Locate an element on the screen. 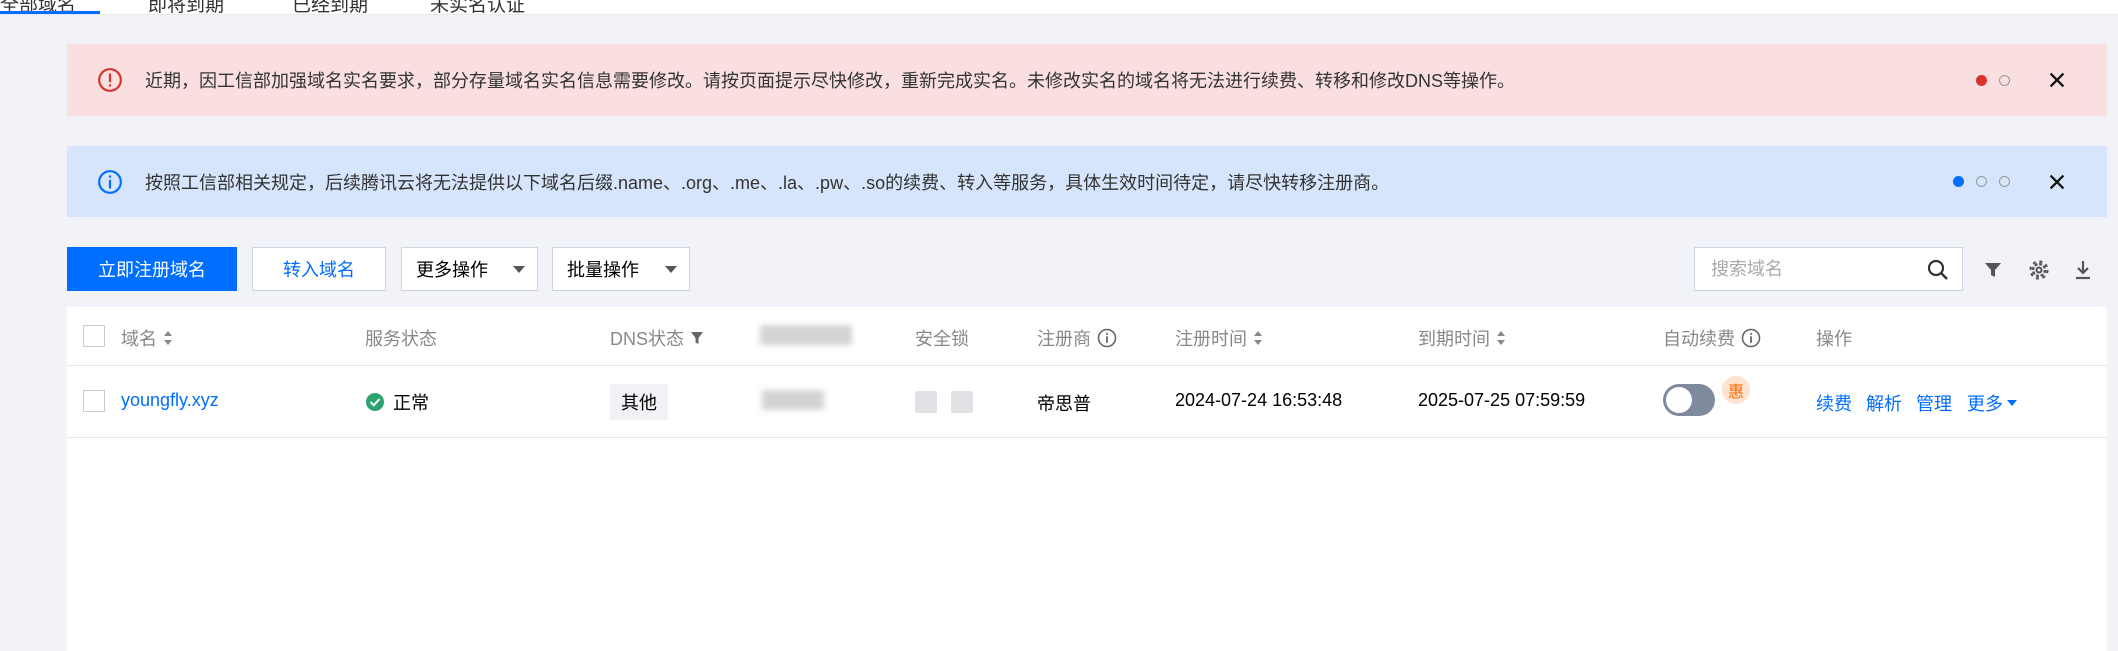  more-actions-link: 更多 is located at coordinates (1992, 403).